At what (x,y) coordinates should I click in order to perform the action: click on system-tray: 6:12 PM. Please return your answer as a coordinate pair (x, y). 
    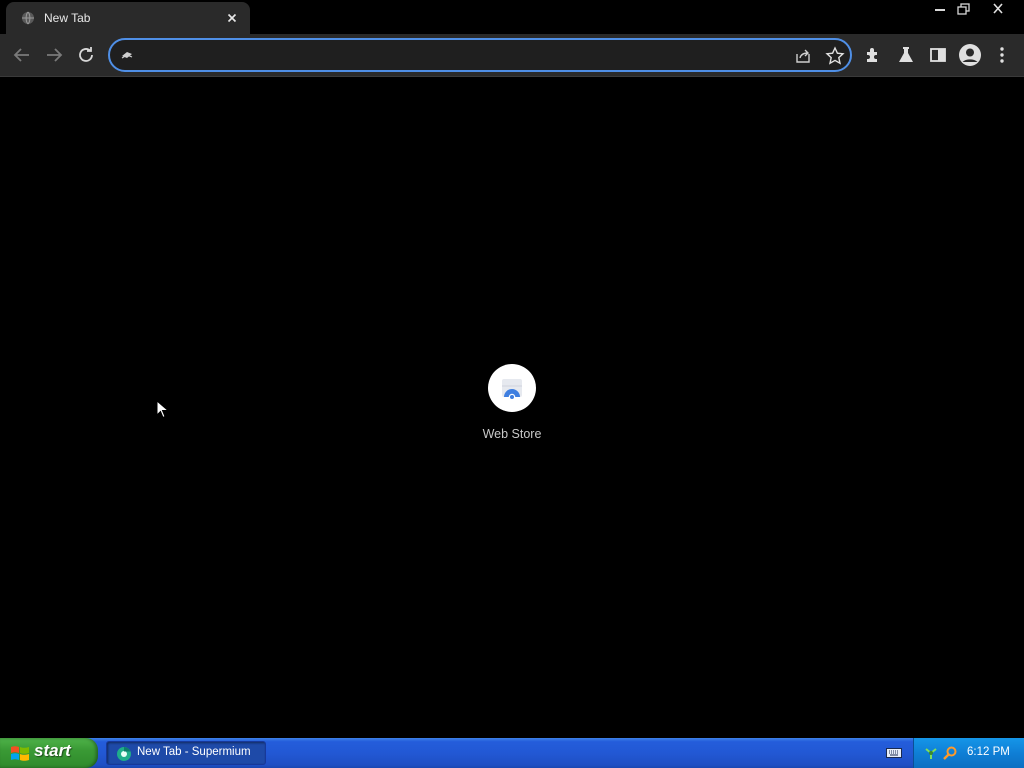
    Looking at the image, I should click on (968, 753).